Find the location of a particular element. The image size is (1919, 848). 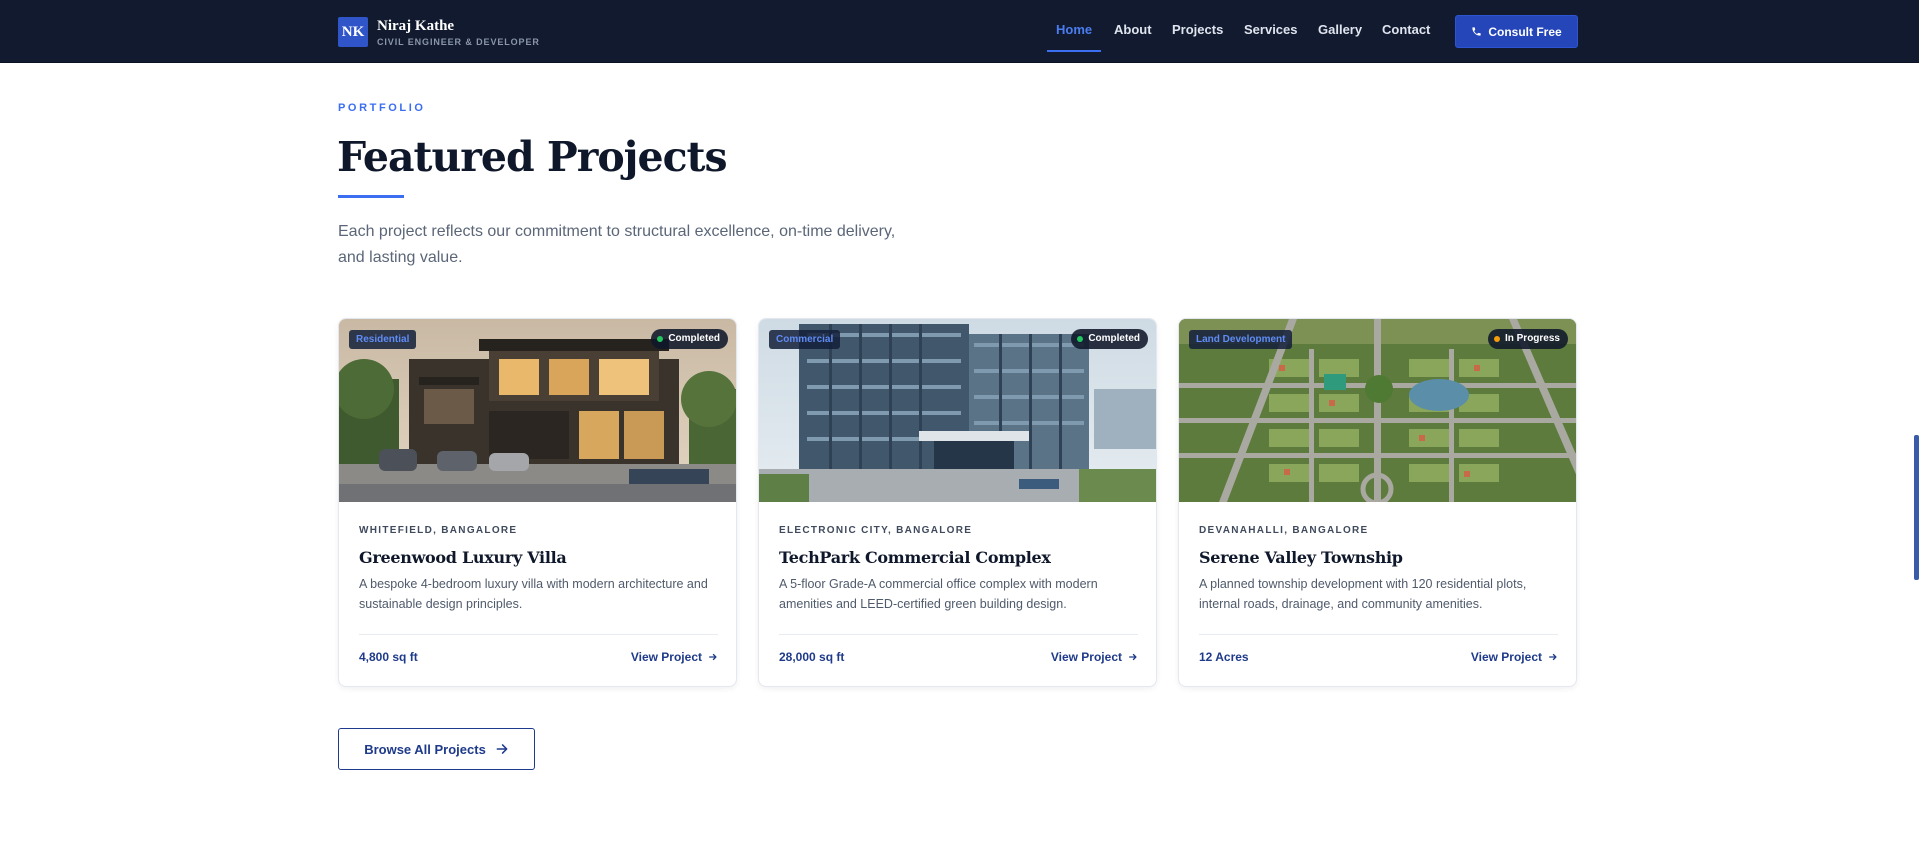

project-image-township: Land Development In Progress is located at coordinates (1377, 410).